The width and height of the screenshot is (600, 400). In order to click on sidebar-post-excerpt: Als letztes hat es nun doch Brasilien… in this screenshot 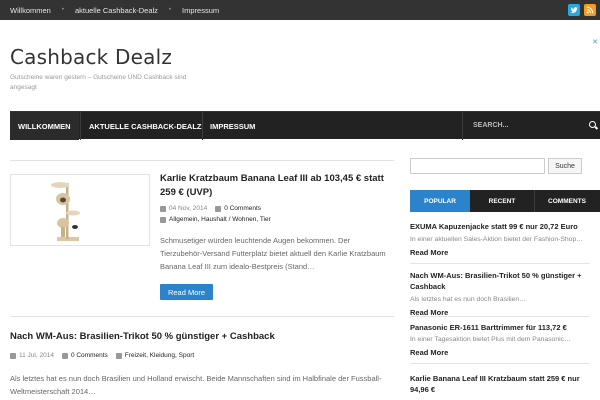, I will do `click(468, 299)`.